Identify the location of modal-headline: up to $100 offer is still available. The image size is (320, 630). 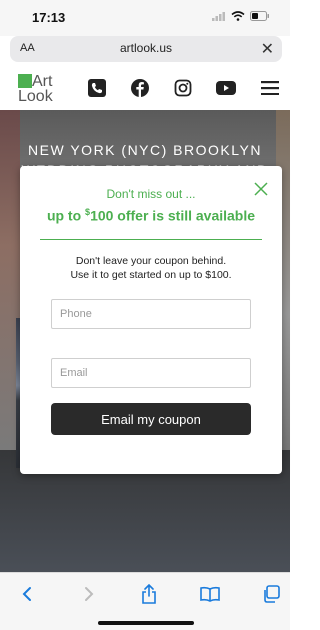
(151, 215).